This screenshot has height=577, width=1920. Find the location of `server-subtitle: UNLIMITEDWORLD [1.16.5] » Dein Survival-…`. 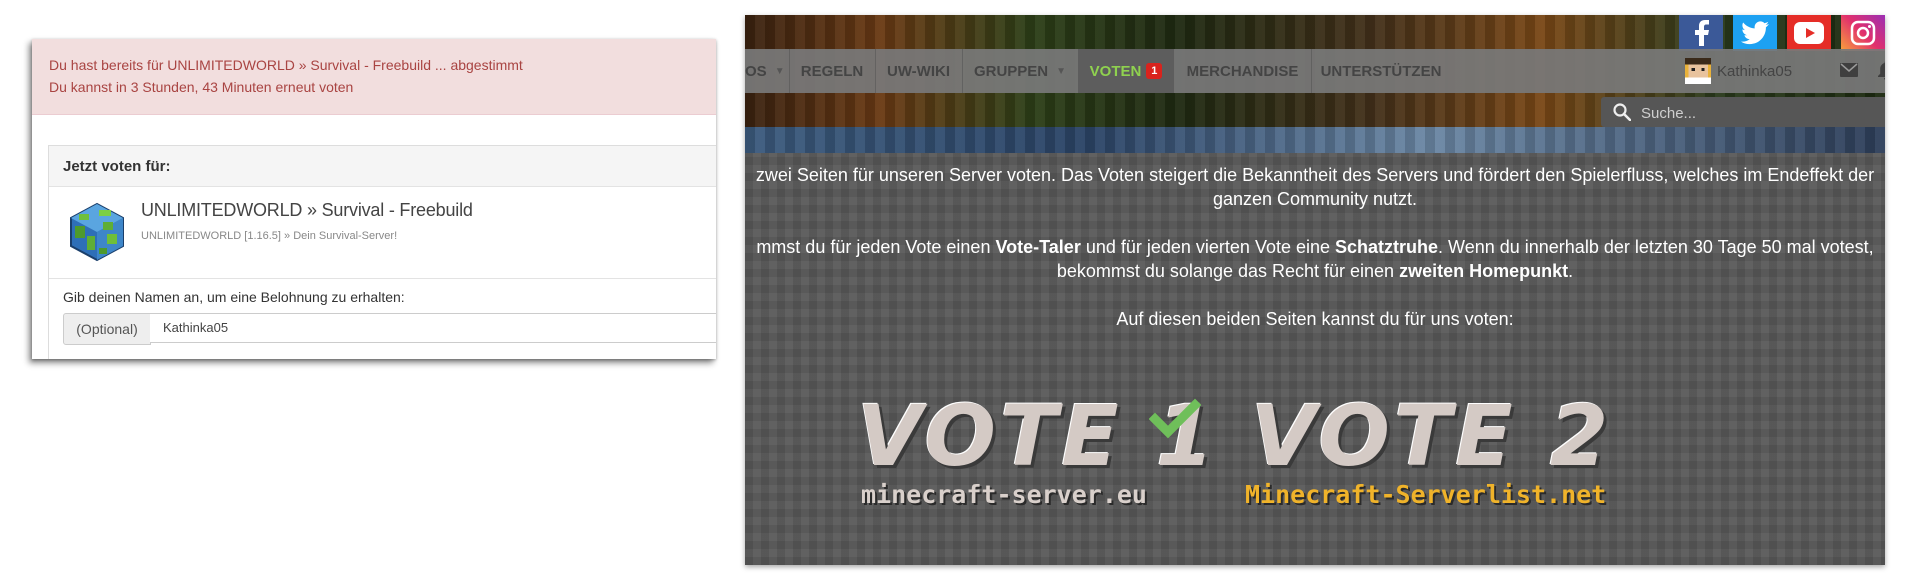

server-subtitle: UNLIMITEDWORLD [1.16.5] » Dein Survival-… is located at coordinates (269, 236).